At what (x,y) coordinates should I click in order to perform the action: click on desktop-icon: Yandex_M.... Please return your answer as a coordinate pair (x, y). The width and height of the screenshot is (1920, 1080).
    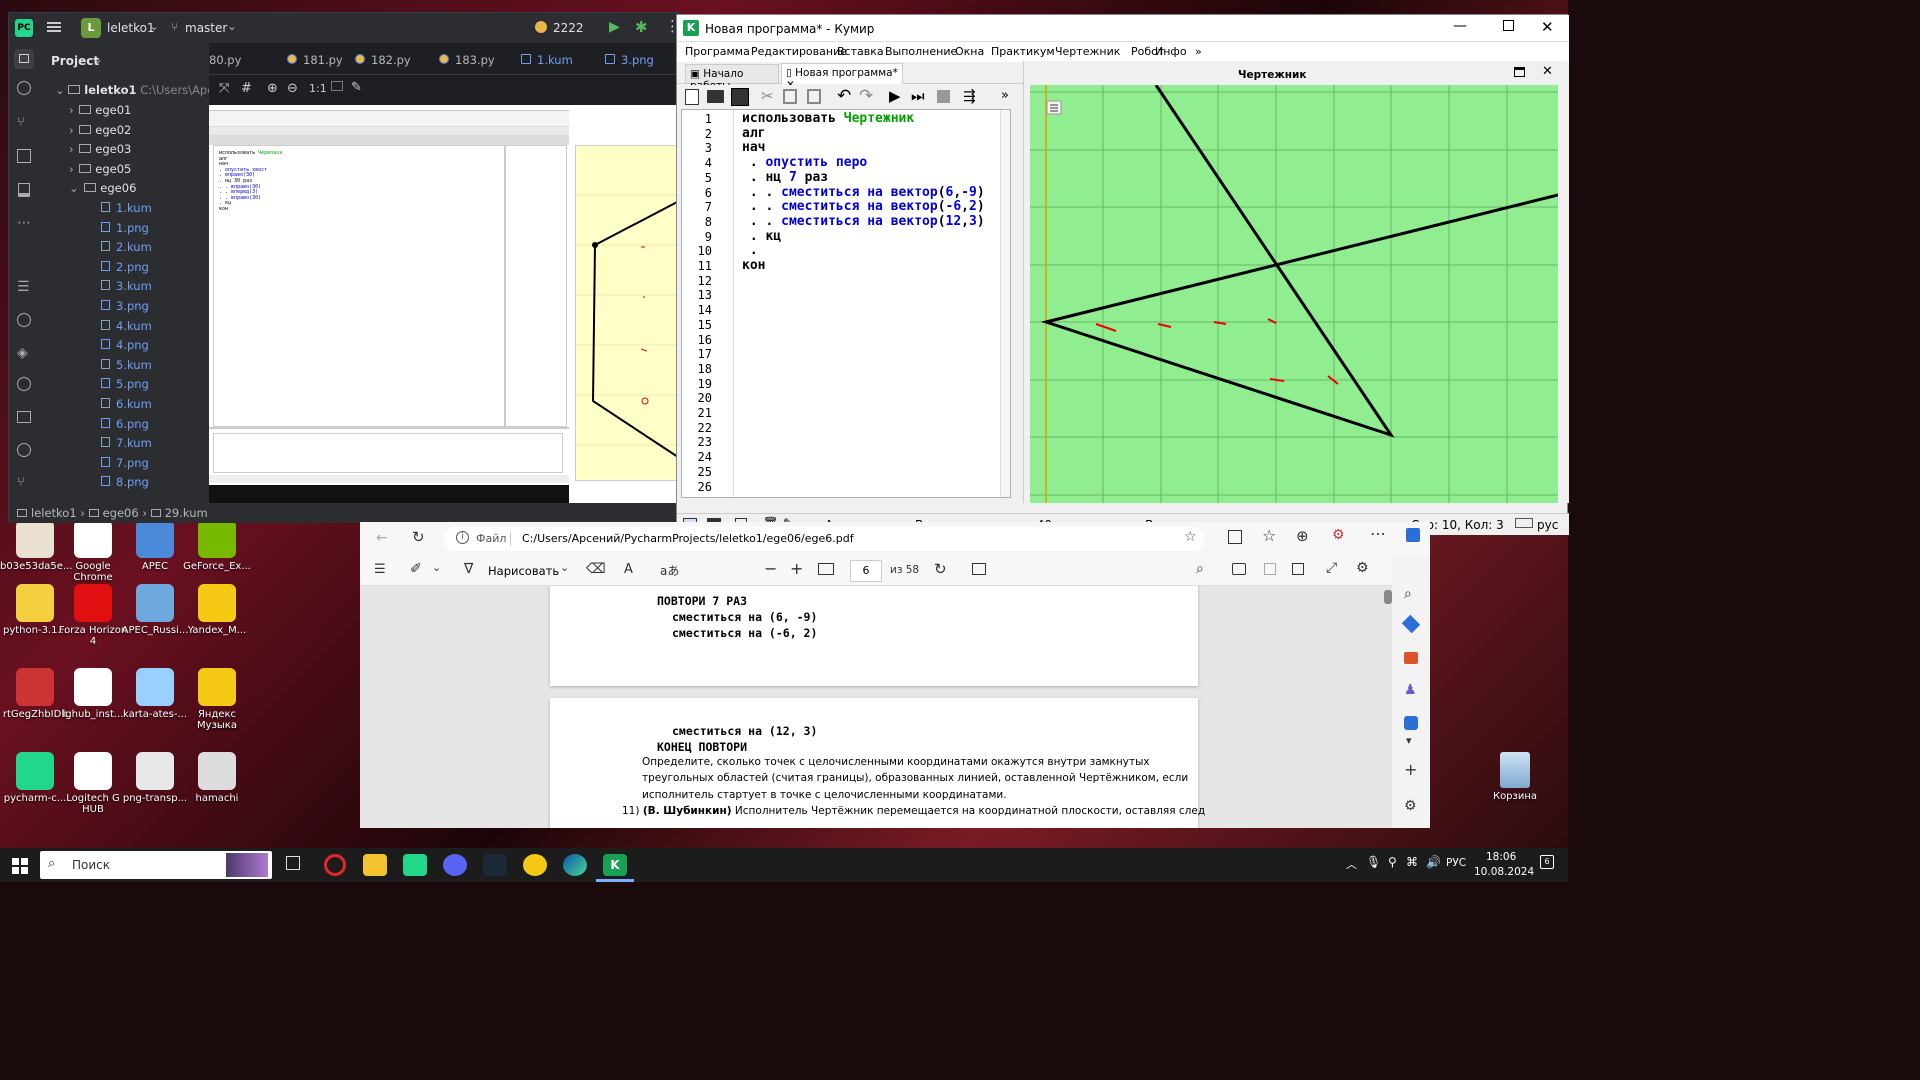
    Looking at the image, I should click on (217, 610).